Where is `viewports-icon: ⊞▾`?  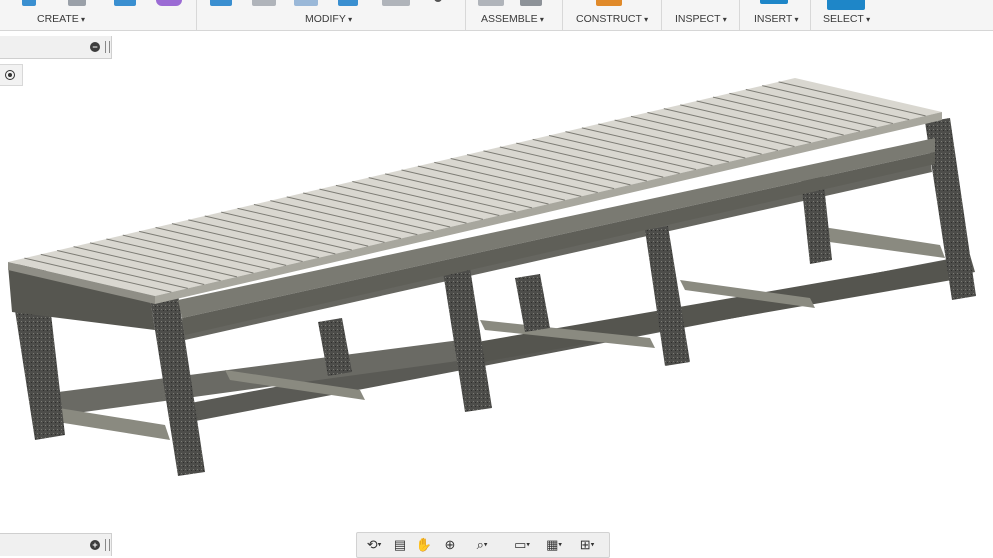
viewports-icon: ⊞▾ is located at coordinates (587, 545).